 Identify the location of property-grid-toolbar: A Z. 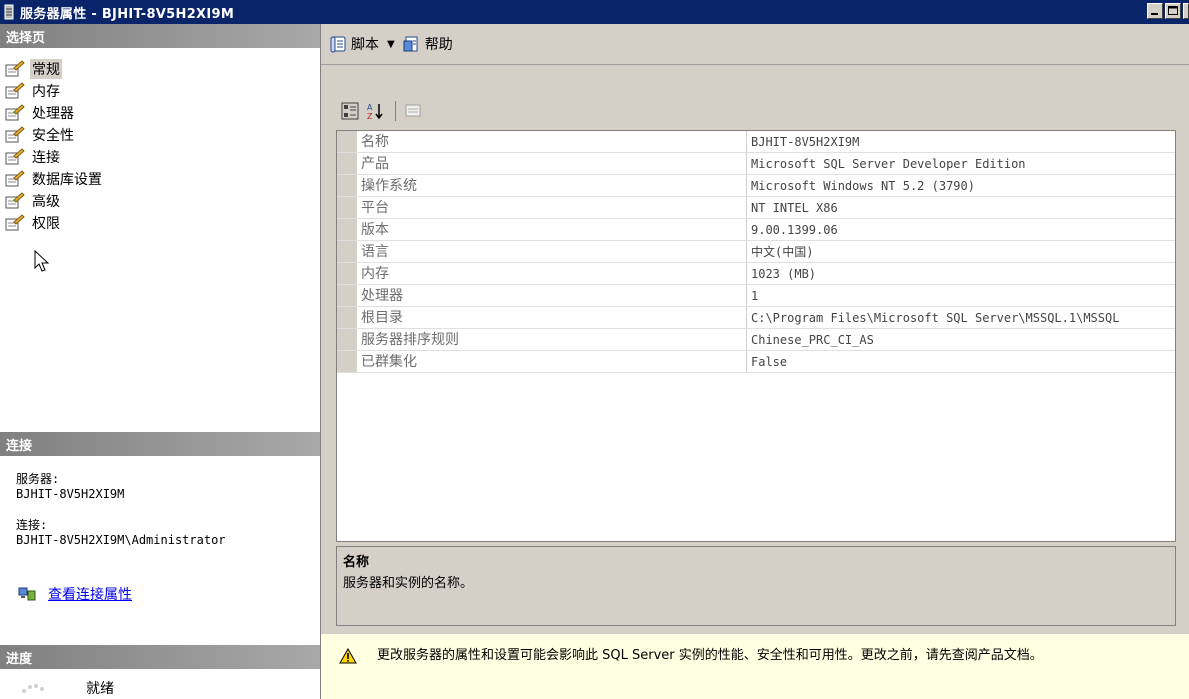
(383, 111).